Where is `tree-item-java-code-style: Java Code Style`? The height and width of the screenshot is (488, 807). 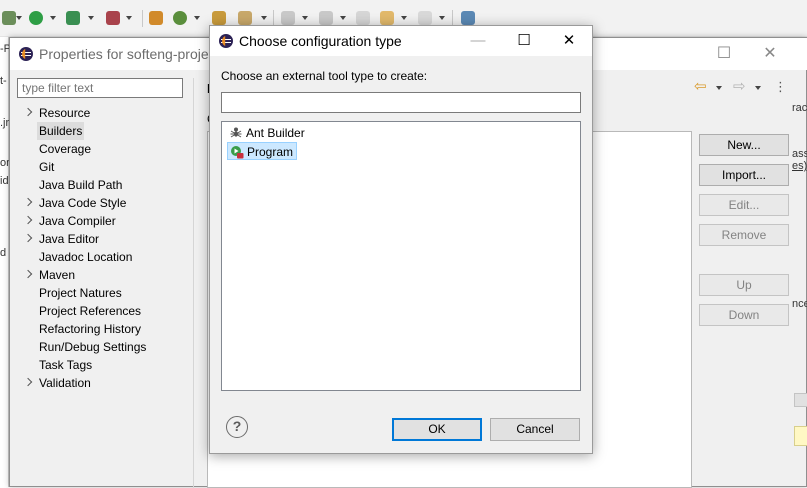
tree-item-java-code-style: Java Code Style is located at coordinates (75, 203).